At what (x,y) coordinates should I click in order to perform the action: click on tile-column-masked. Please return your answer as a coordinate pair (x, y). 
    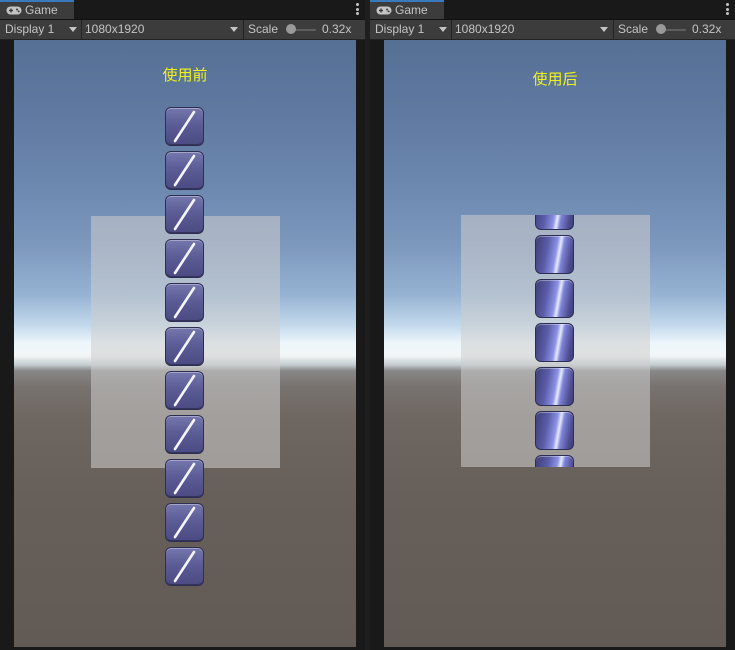
    Looking at the image, I should click on (555, 341).